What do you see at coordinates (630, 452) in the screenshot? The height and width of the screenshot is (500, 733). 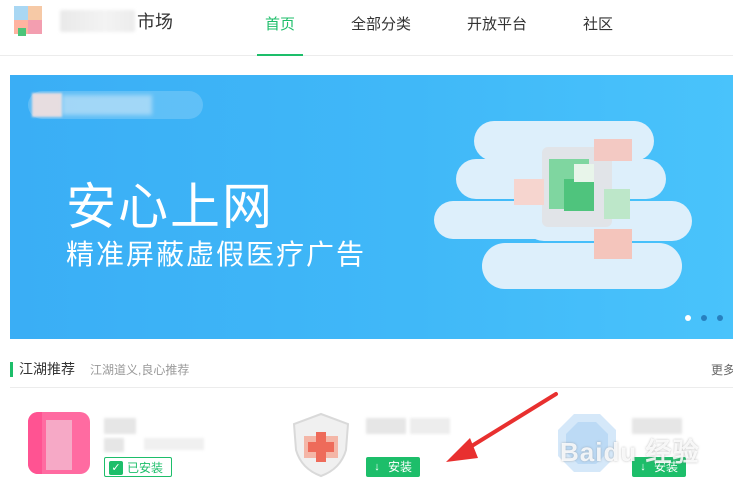 I see `baidu-jingyan-watermark: Baidu 经验` at bounding box center [630, 452].